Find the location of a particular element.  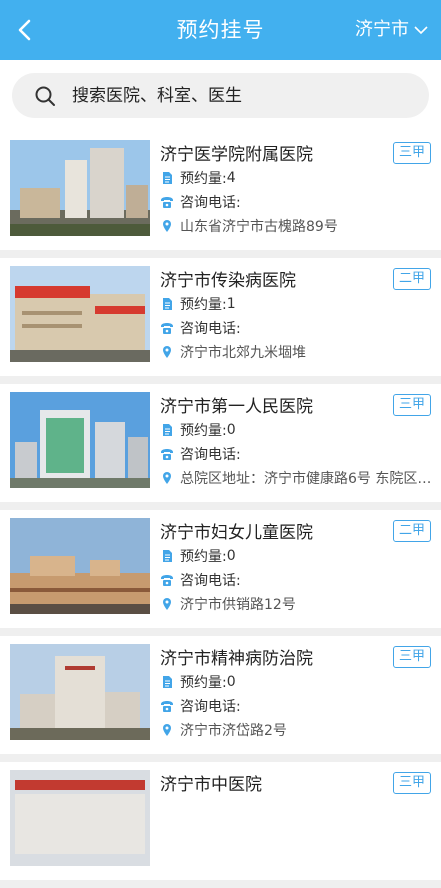

booking-row: 预约量: 4 is located at coordinates (198, 178).